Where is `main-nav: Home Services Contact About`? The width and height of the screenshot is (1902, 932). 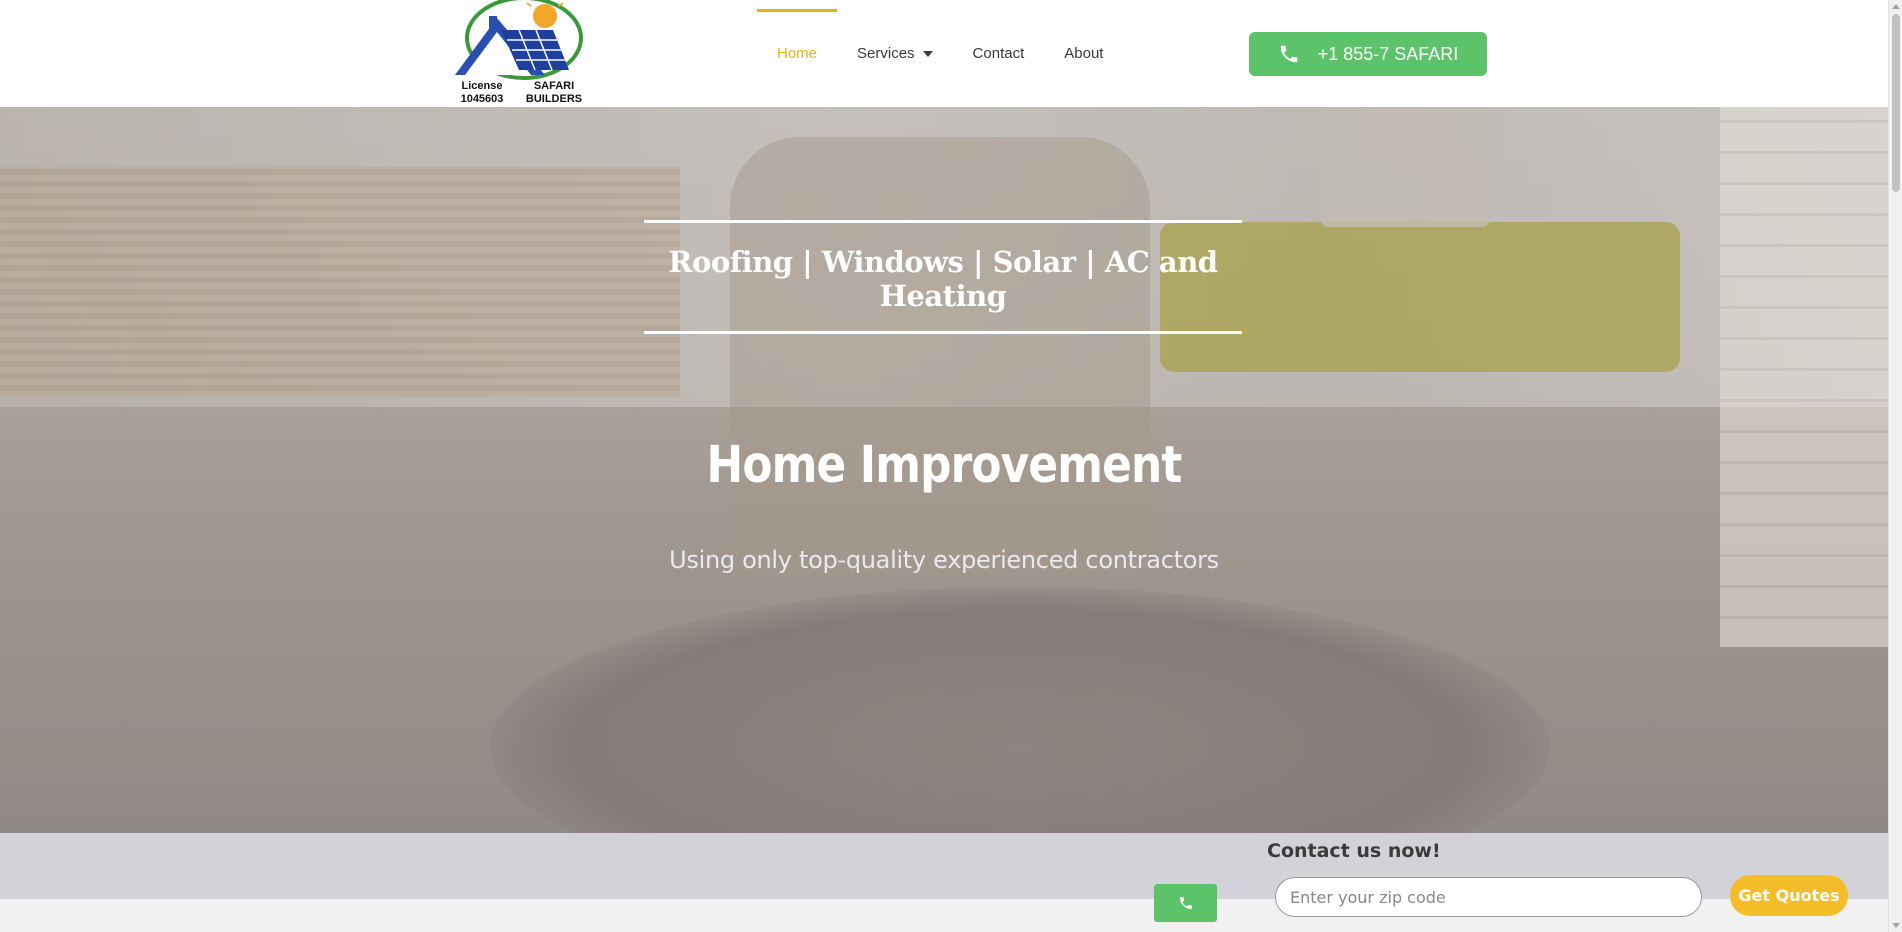 main-nav: Home Services Contact About is located at coordinates (940, 53).